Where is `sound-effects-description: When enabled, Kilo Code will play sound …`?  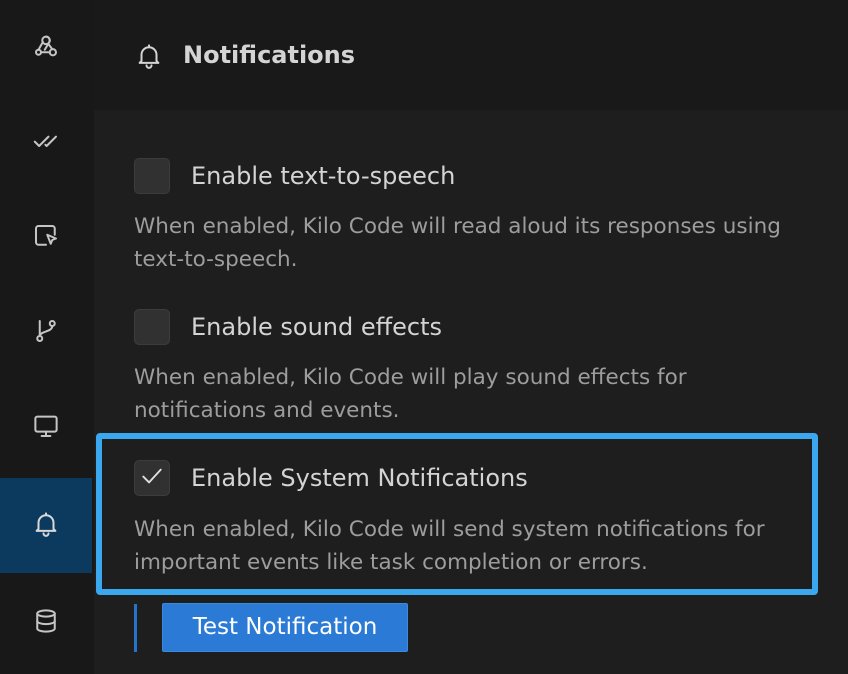 sound-effects-description: When enabled, Kilo Code will play sound … is located at coordinates (410, 394).